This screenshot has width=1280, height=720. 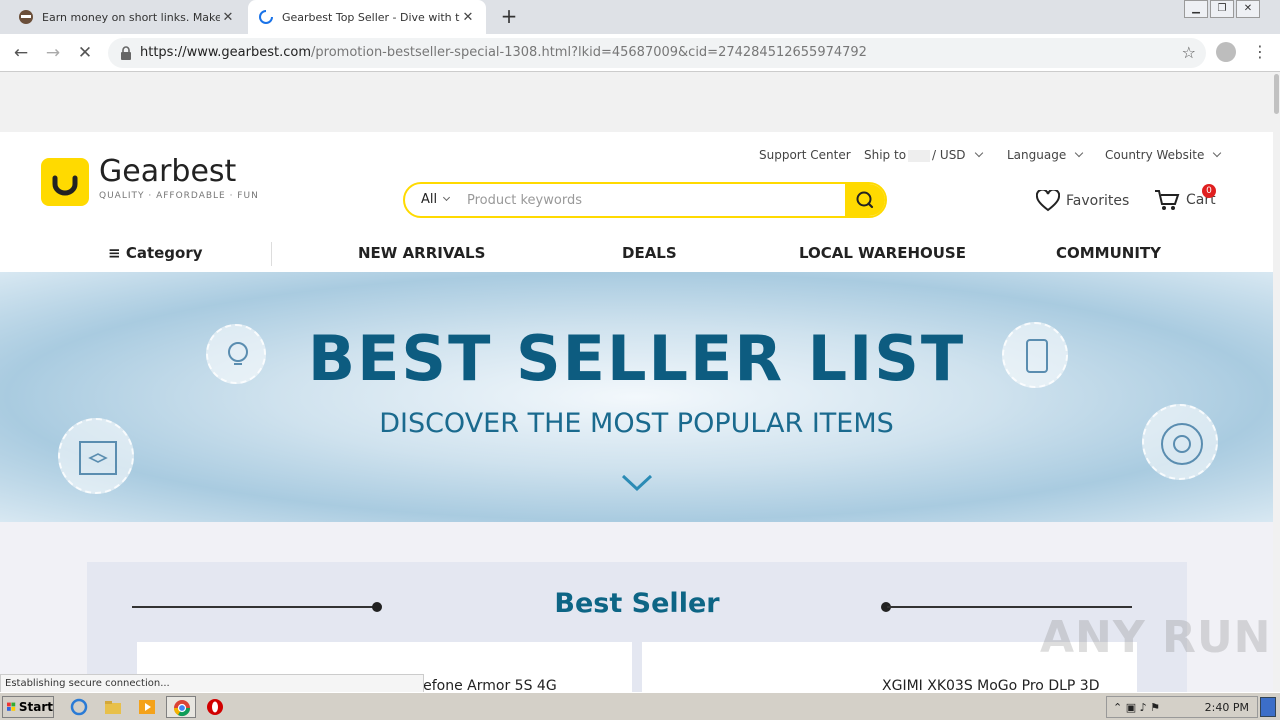 I want to click on nav-local-warehouse: LOCAL WAREHOUSE, so click(x=882, y=253).